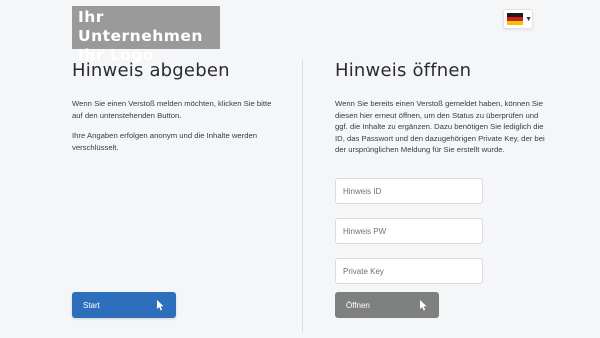  What do you see at coordinates (528, 19) in the screenshot?
I see `chevron-down-icon: ▼` at bounding box center [528, 19].